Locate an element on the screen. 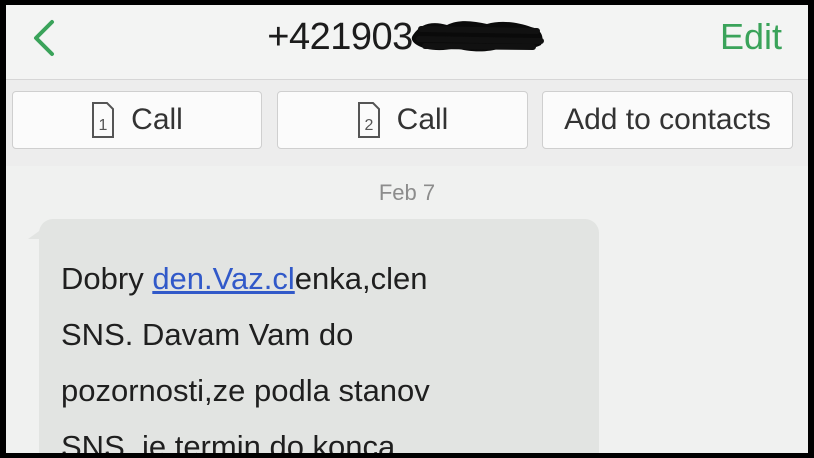  redaction-scribble is located at coordinates (479, 35).